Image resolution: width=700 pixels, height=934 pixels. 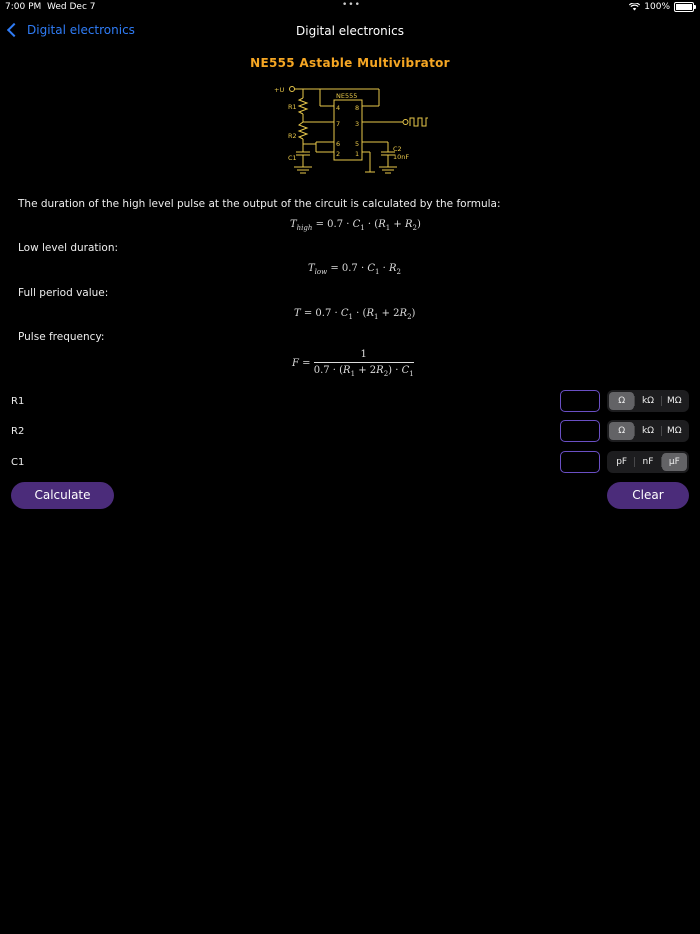 What do you see at coordinates (685, 7) in the screenshot?
I see `battery-icon` at bounding box center [685, 7].